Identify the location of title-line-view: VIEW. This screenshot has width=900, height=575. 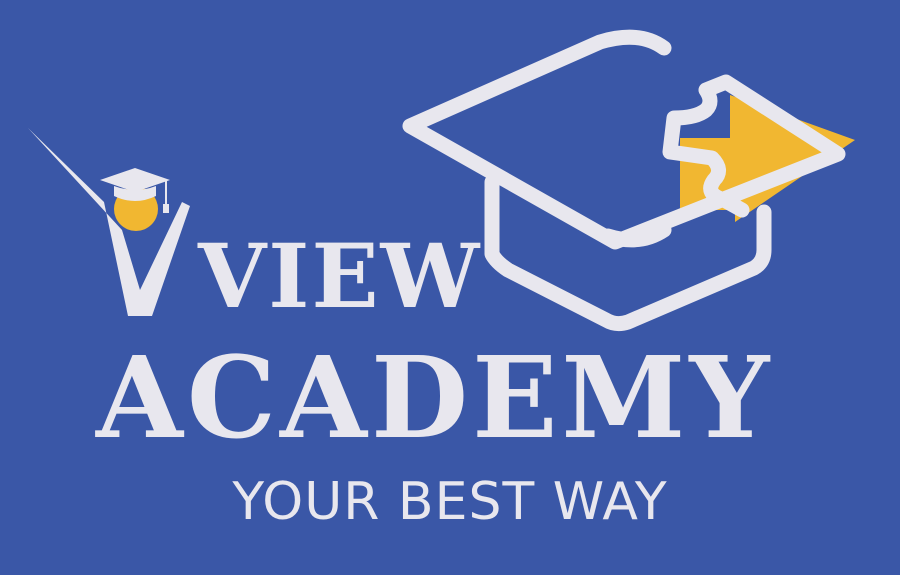
(340, 276).